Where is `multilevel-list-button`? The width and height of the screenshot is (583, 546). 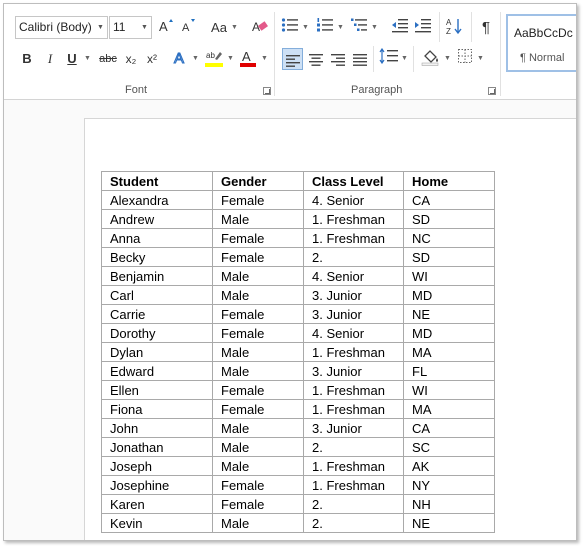 multilevel-list-button is located at coordinates (359, 28).